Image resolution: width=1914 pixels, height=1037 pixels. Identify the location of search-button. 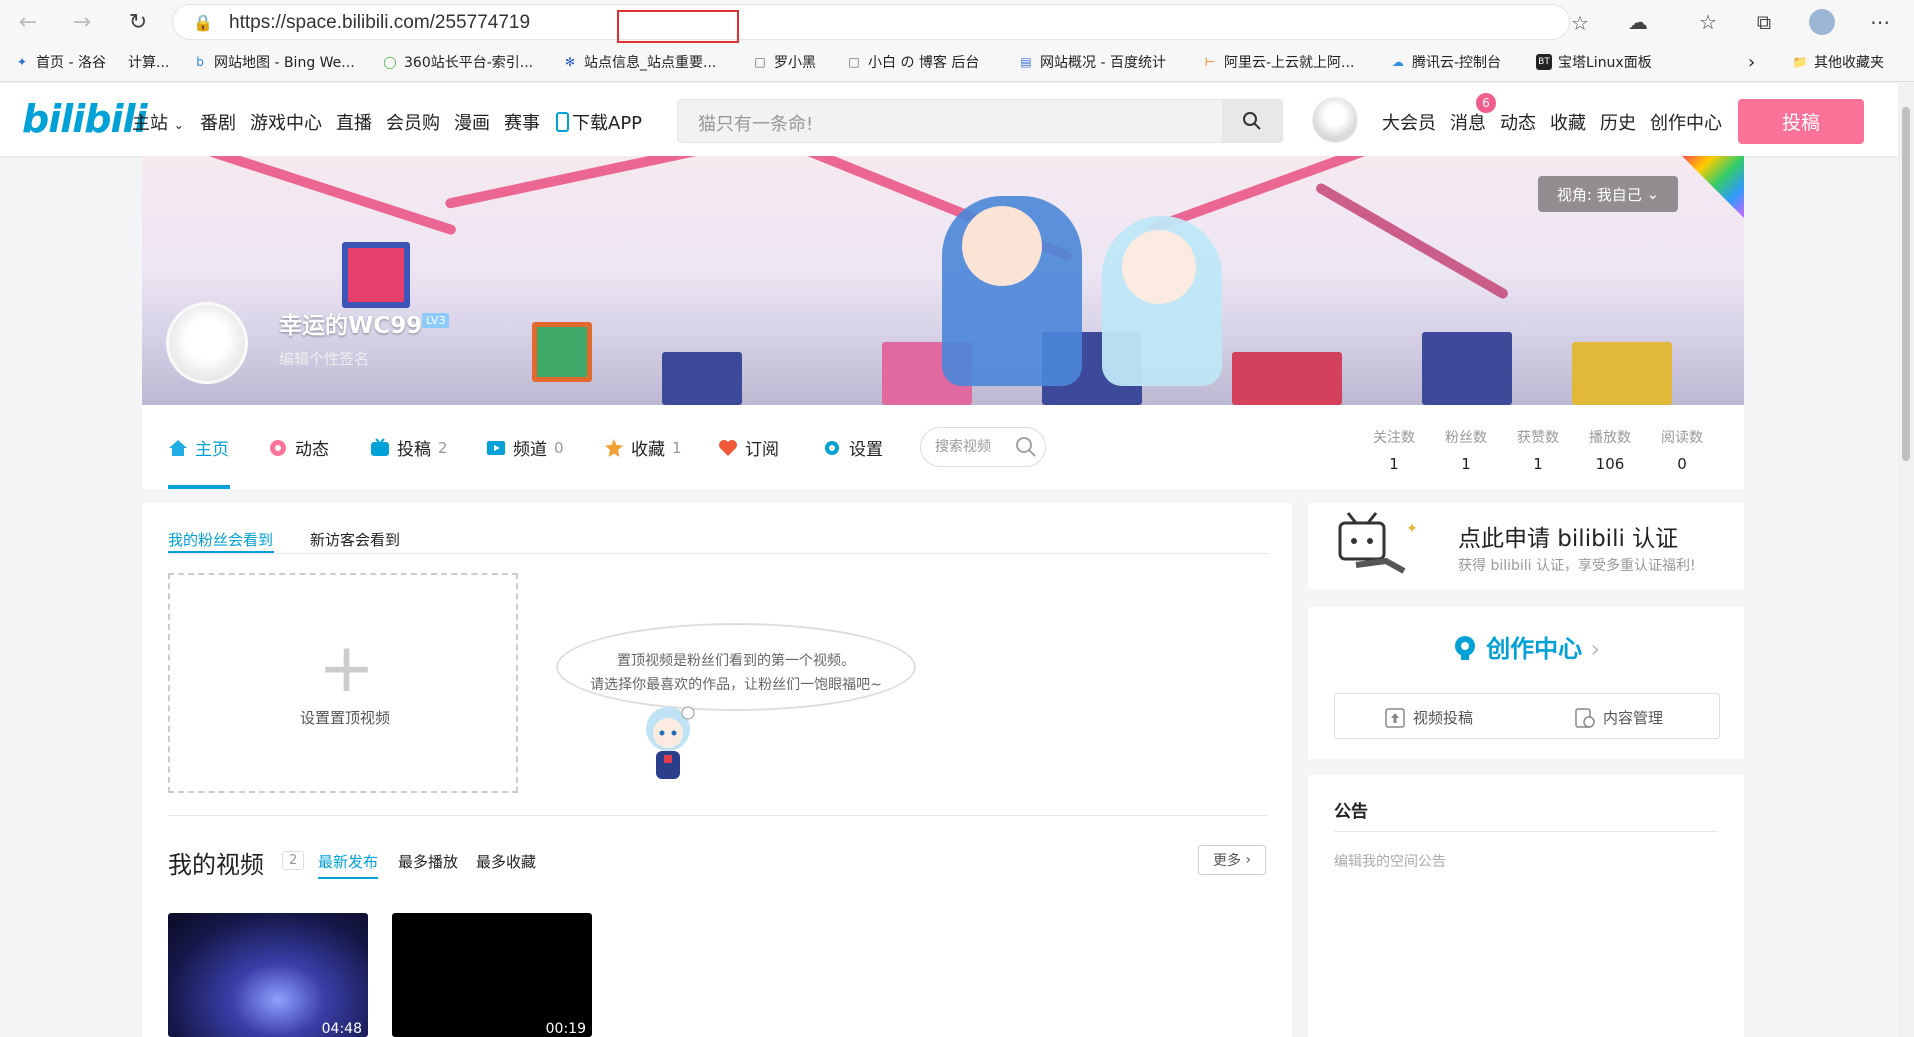
(1252, 121).